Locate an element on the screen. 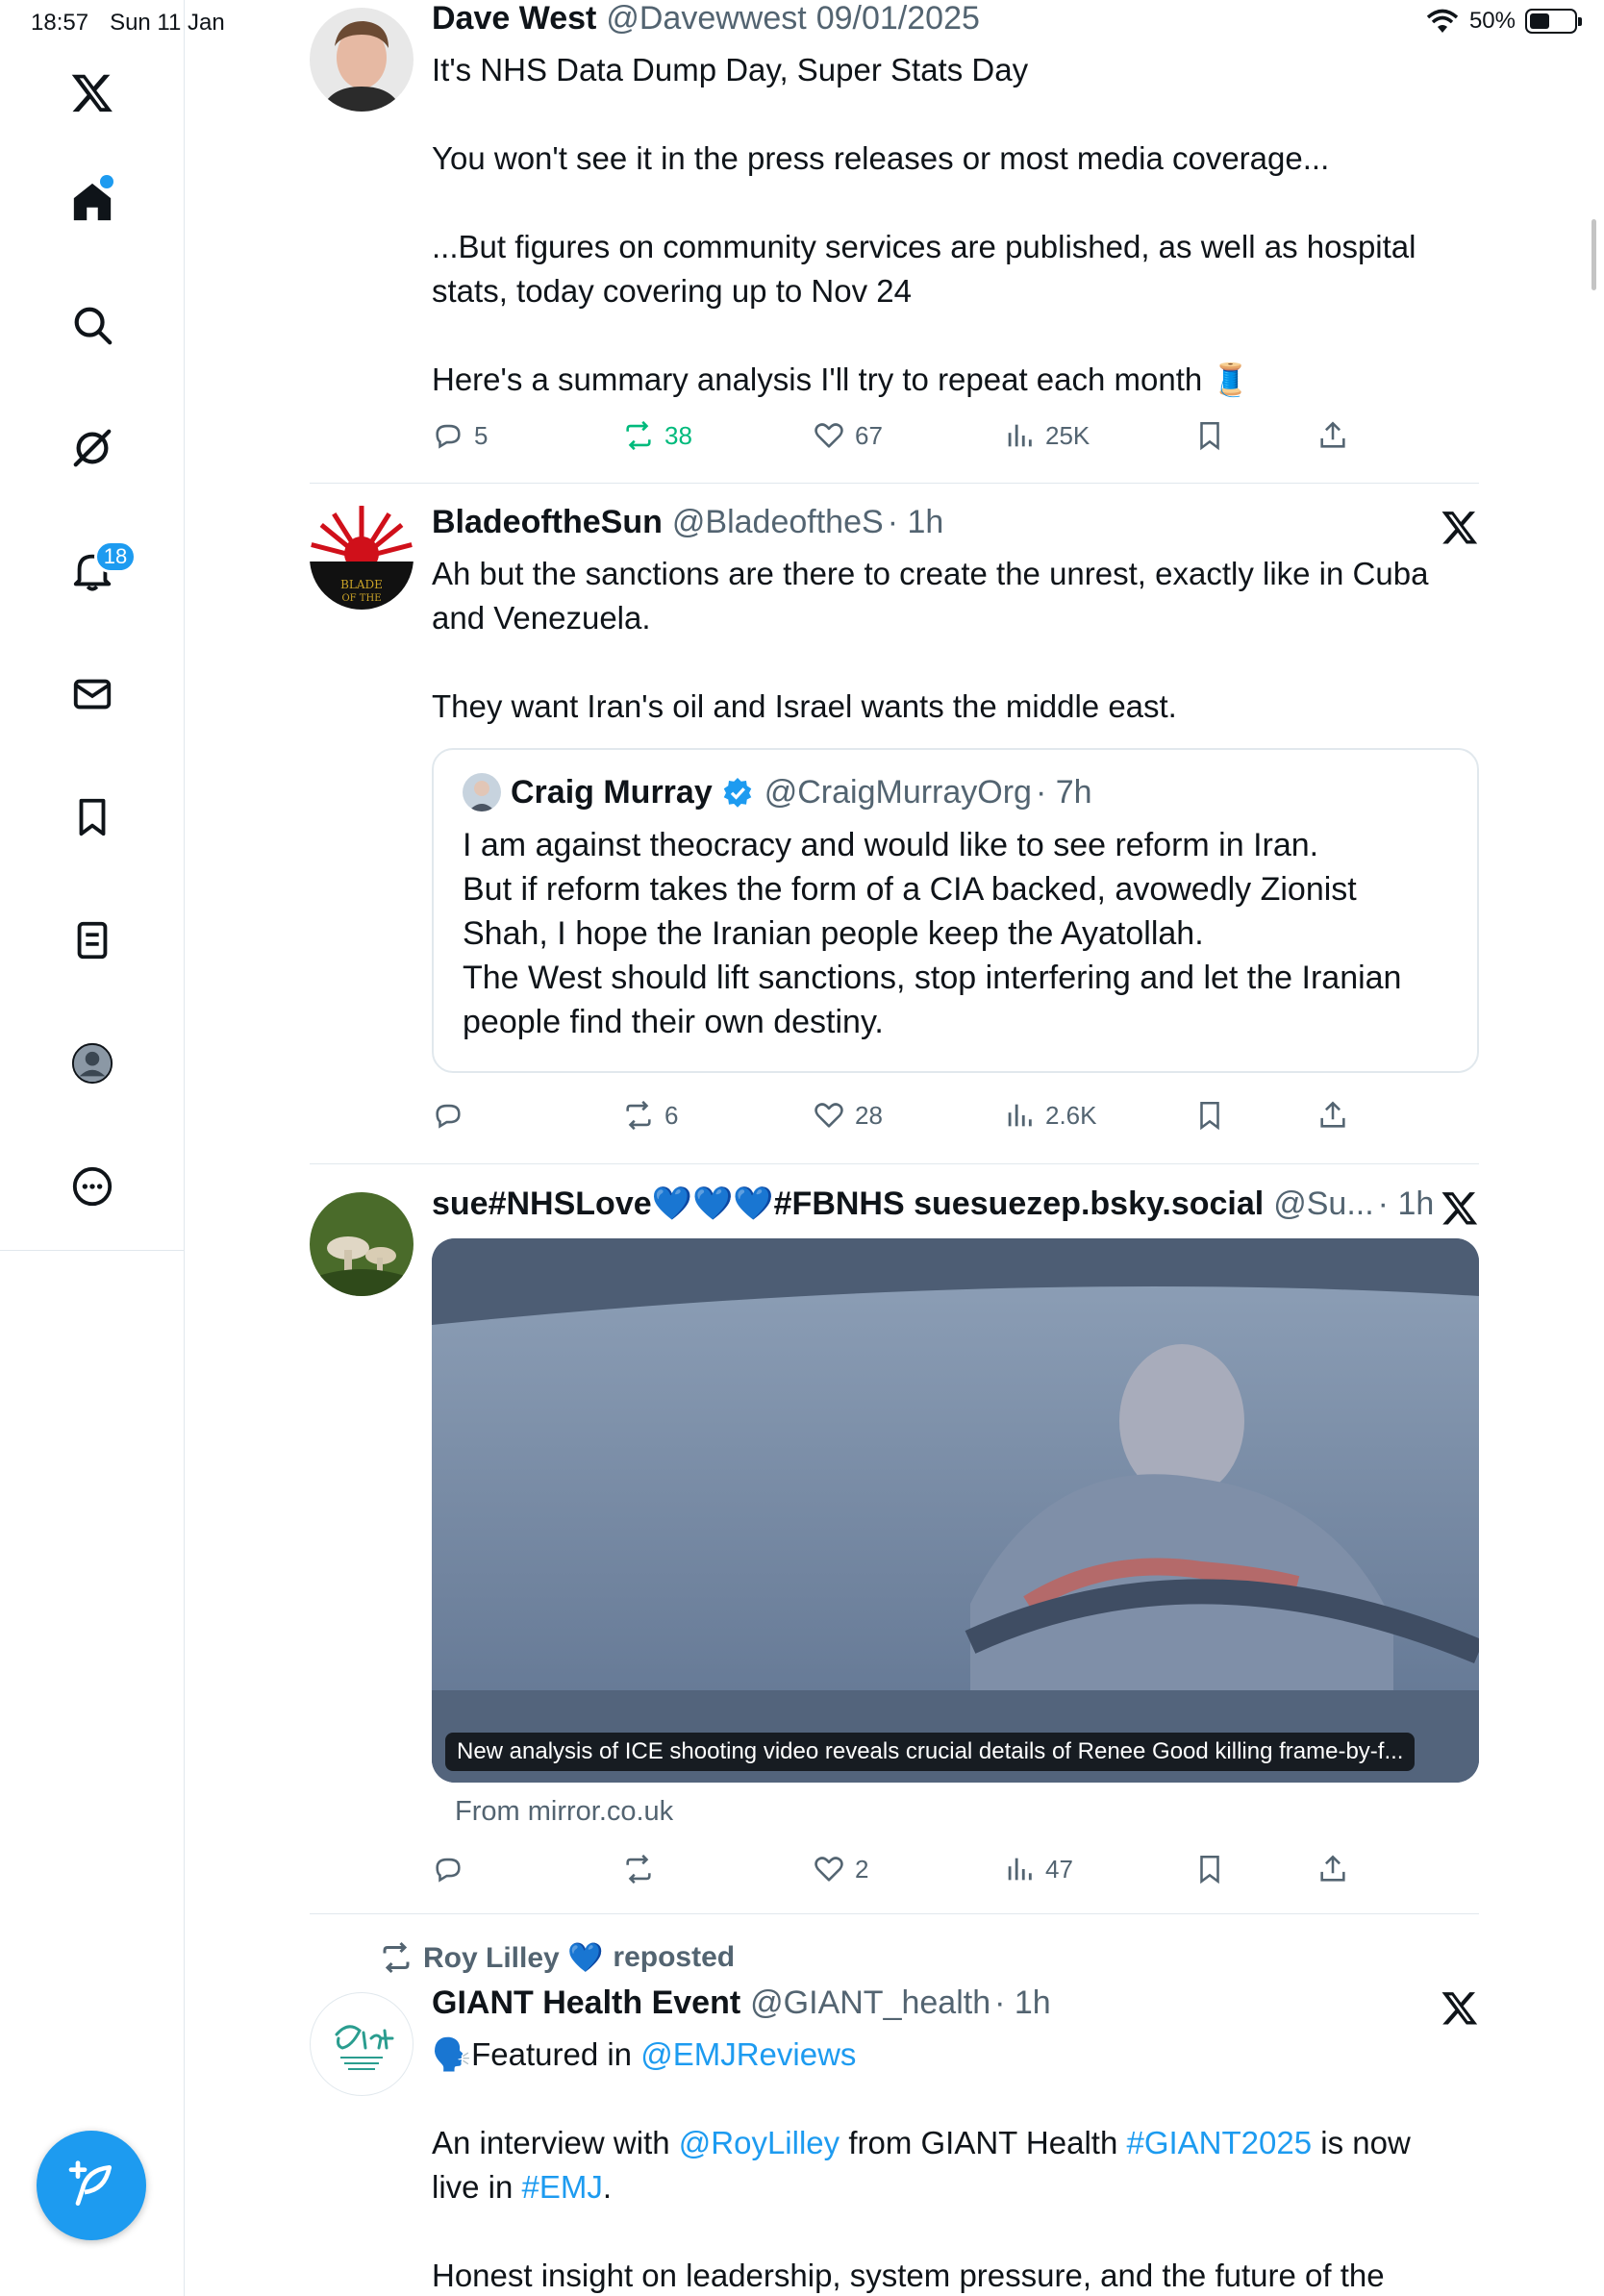 The image size is (1604, 2296). battery-icon is located at coordinates (1553, 21).